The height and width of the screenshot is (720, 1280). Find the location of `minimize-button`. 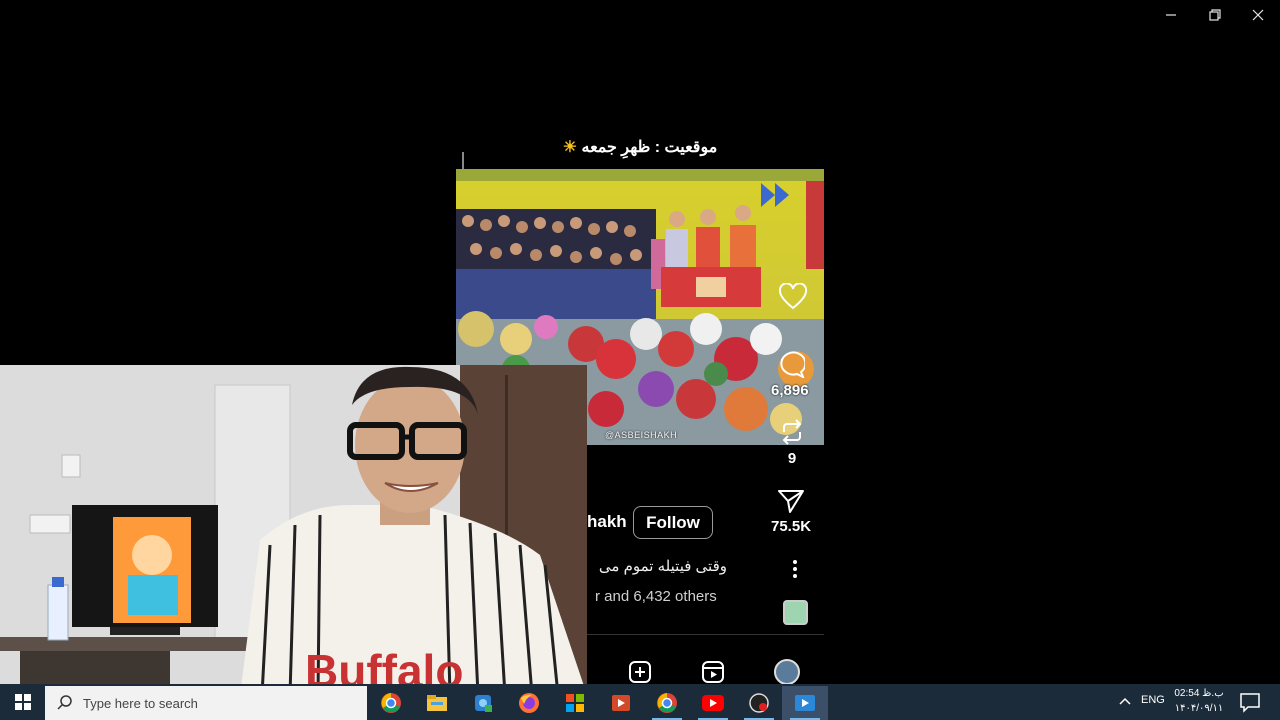

minimize-button is located at coordinates (1171, 15).